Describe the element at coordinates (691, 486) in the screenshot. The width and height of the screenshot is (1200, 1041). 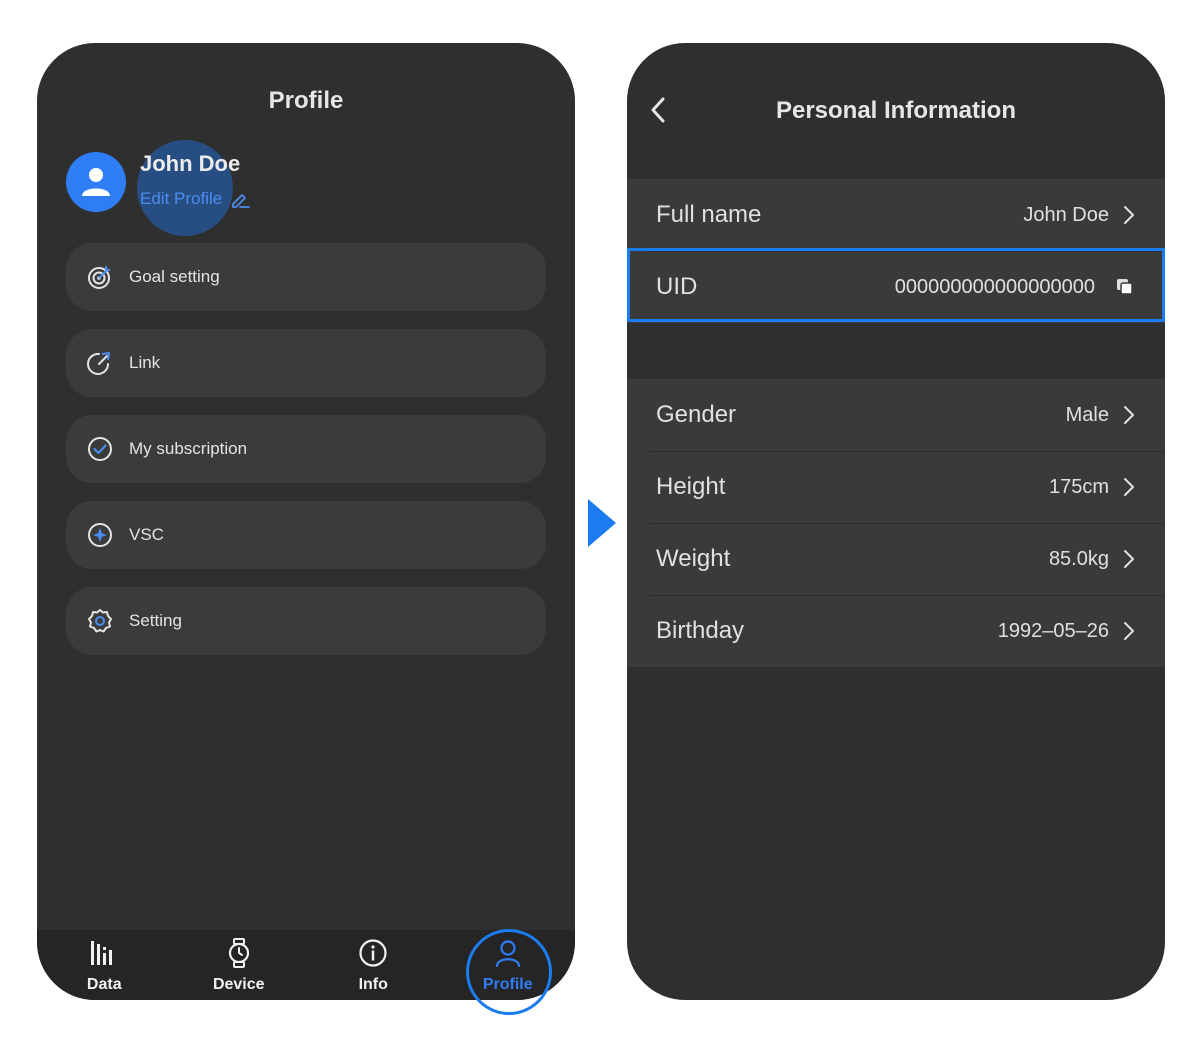
I see `row-label: Height` at that location.